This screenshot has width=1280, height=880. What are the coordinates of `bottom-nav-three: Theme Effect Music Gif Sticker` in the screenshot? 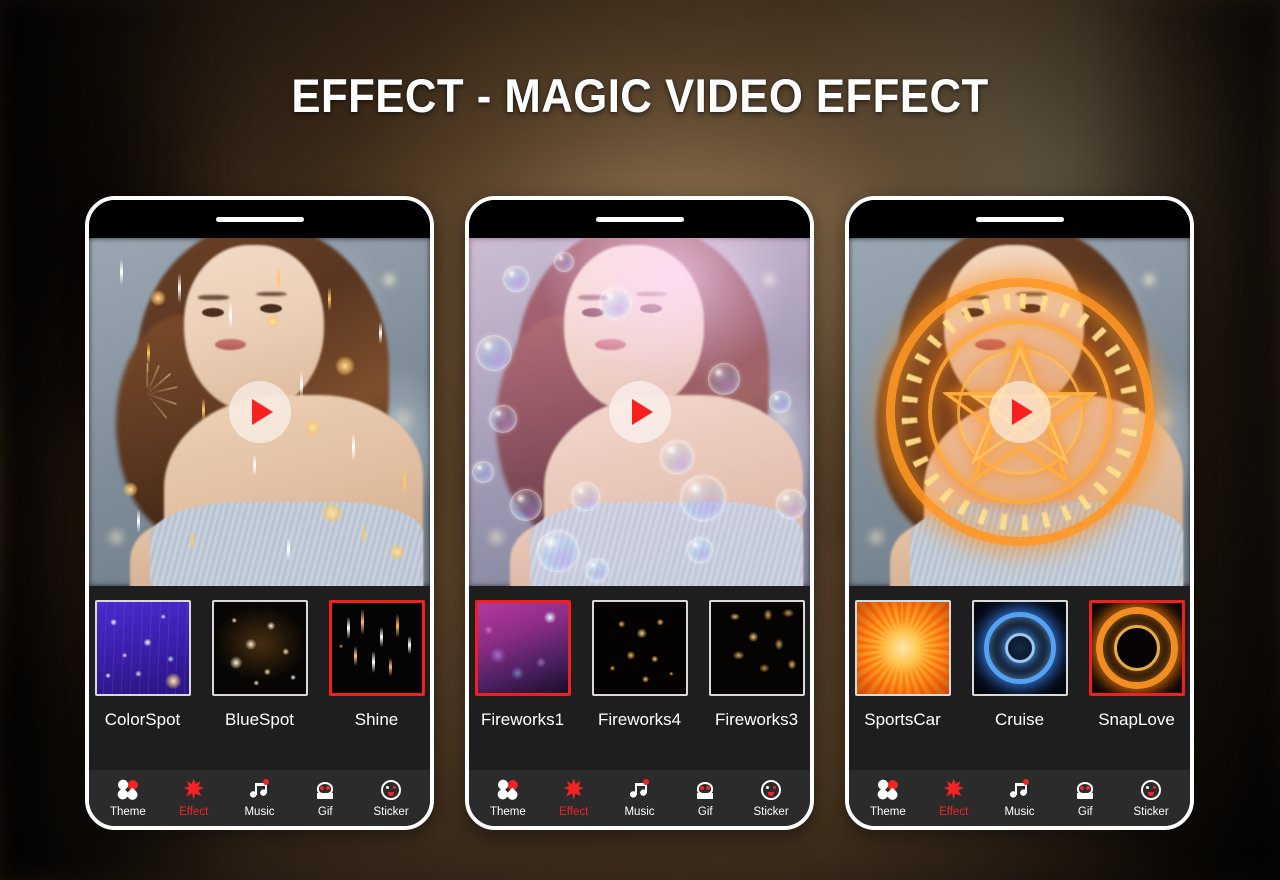 It's located at (1019, 798).